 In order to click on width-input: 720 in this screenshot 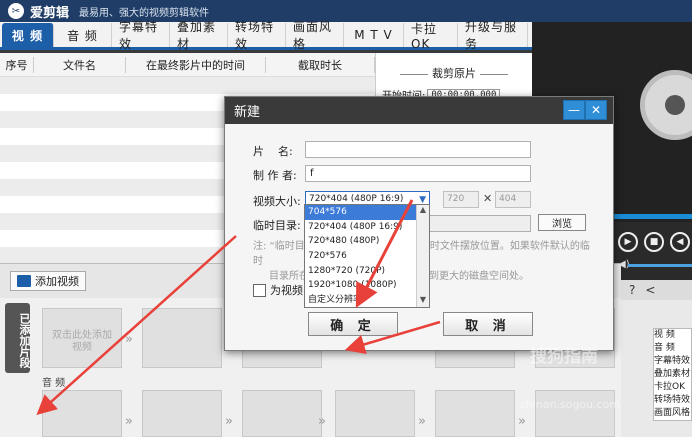, I will do `click(461, 199)`.